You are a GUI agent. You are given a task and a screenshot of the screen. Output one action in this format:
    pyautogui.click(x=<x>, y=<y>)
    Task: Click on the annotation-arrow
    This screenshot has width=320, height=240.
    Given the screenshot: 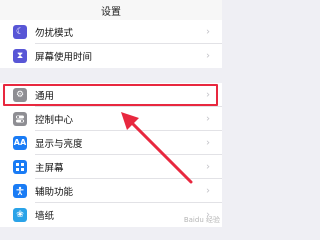 What is the action you would take?
    pyautogui.click(x=157, y=148)
    